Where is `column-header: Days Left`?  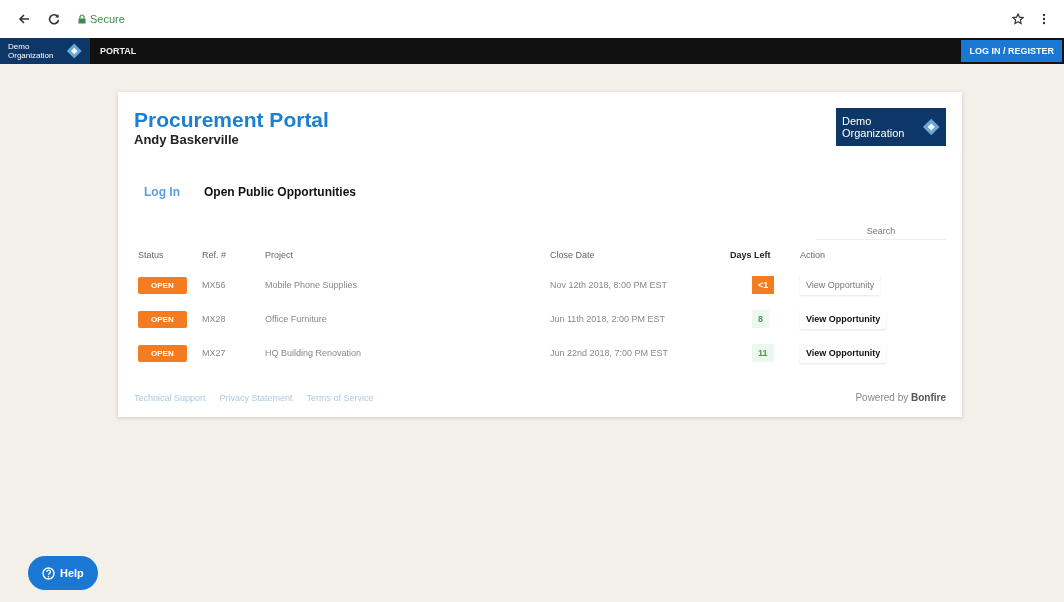
column-header: Days Left is located at coordinates (765, 255).